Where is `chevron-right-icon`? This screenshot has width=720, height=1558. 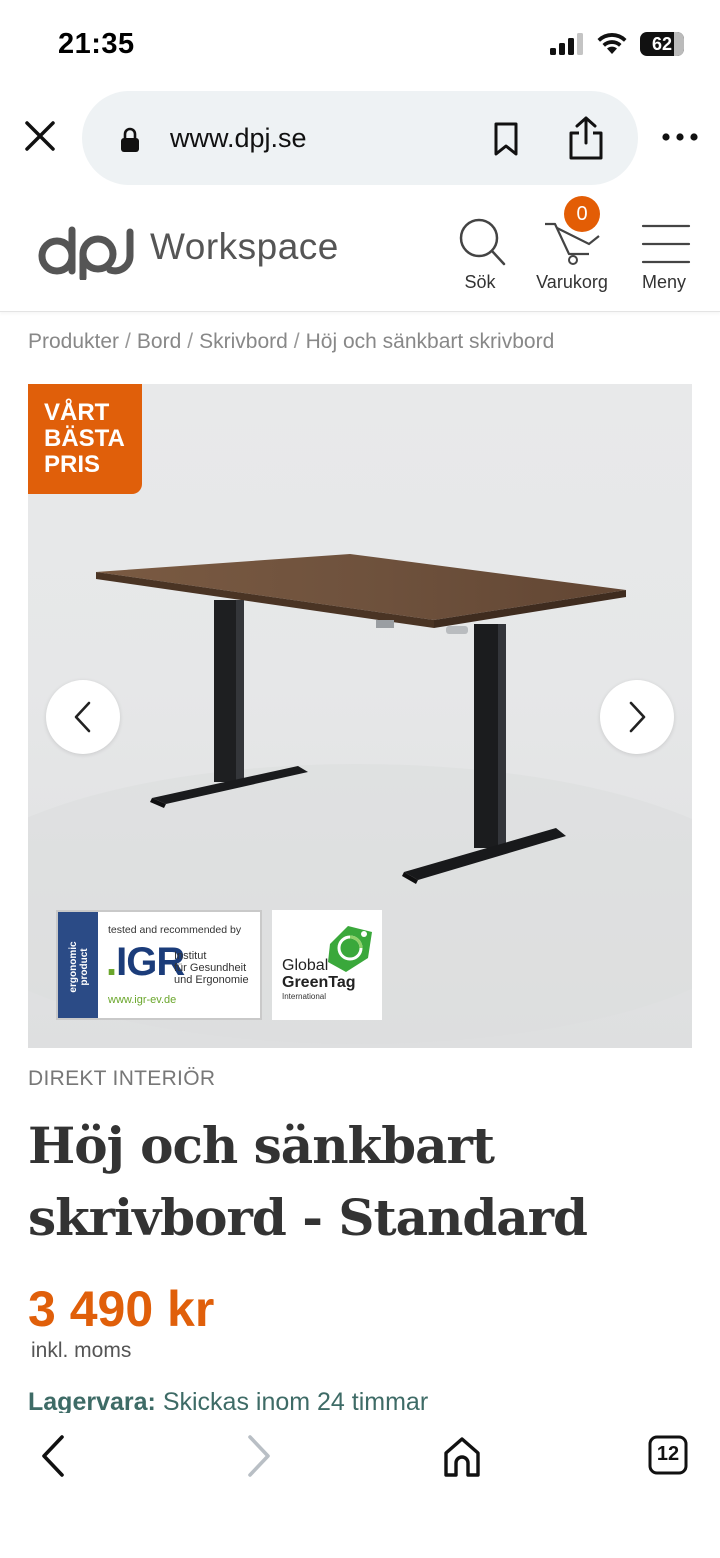
chevron-right-icon is located at coordinates (637, 717).